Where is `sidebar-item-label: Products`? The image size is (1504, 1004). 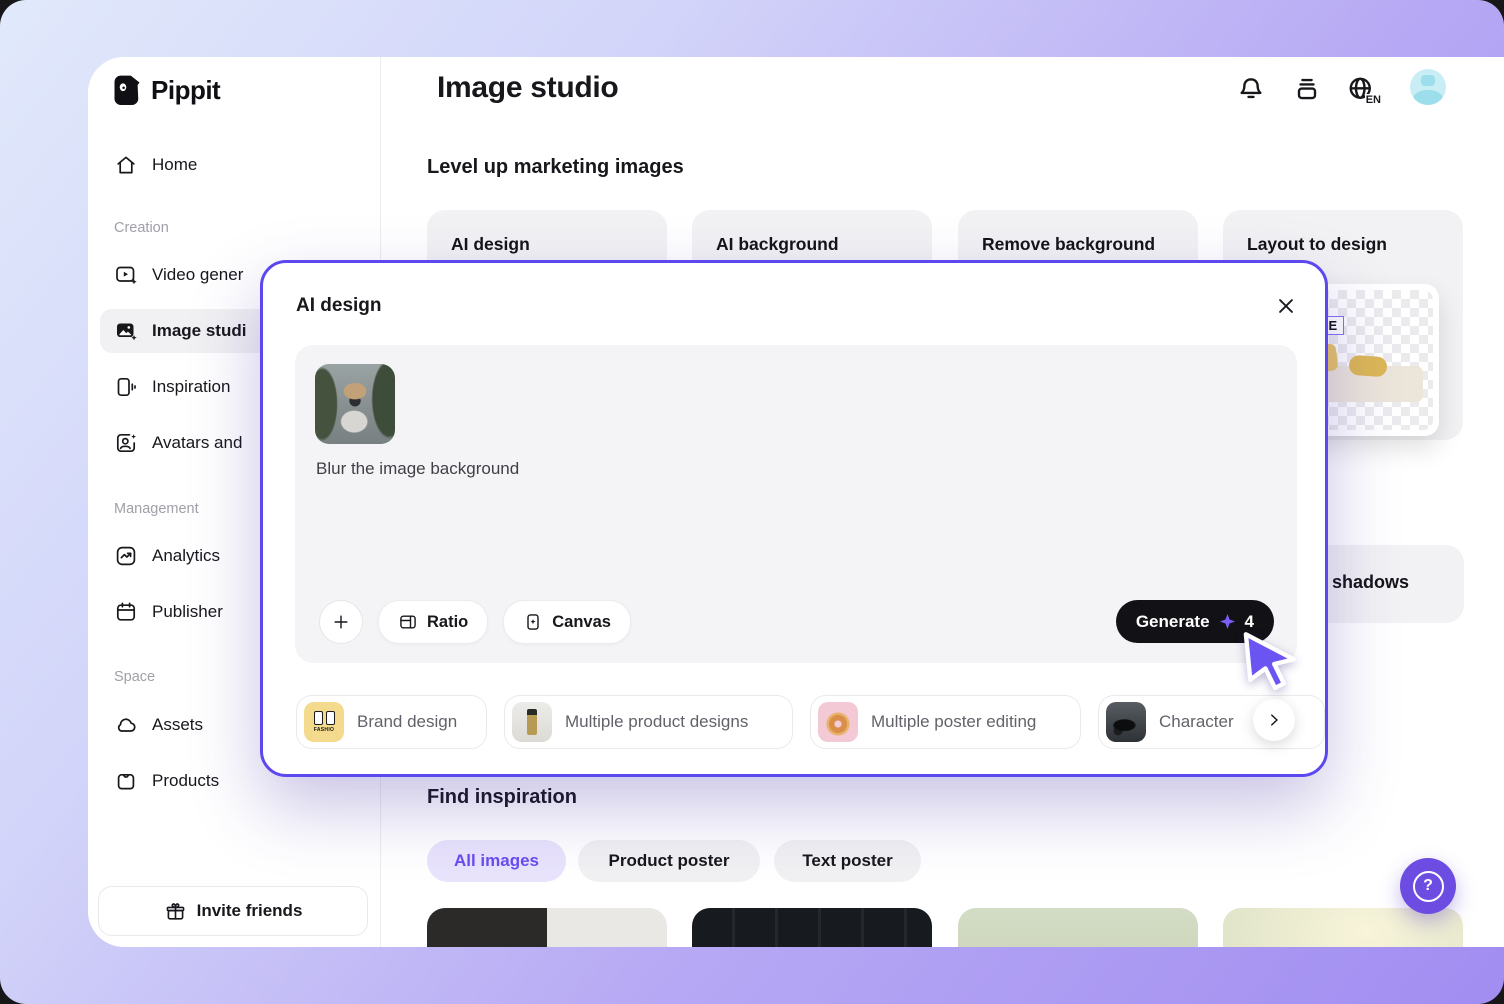 sidebar-item-label: Products is located at coordinates (186, 780).